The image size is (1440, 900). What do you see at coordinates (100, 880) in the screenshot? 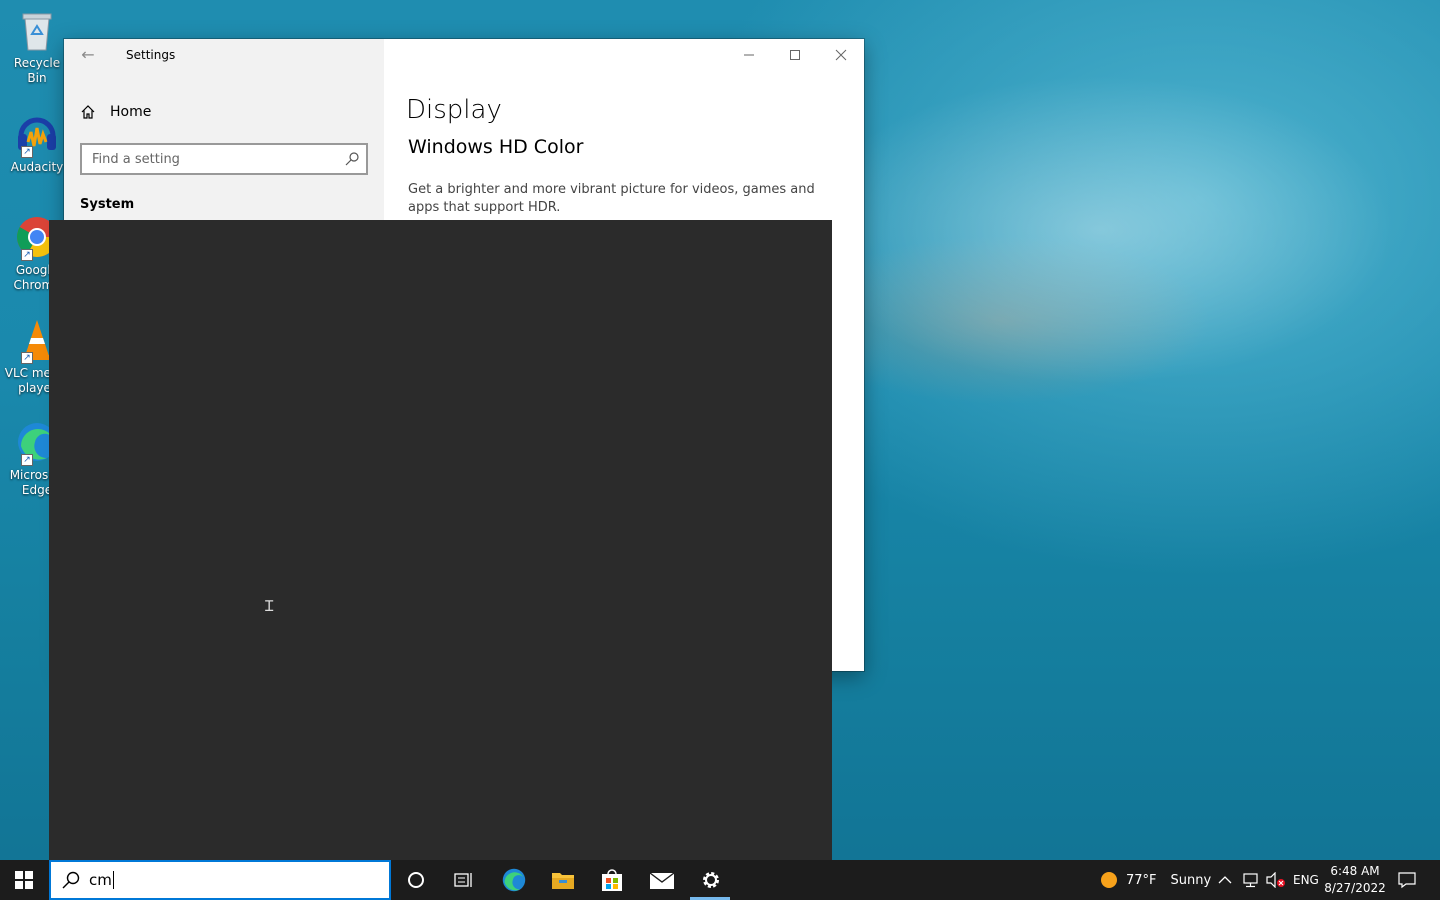
I see `search-query-text: cm` at bounding box center [100, 880].